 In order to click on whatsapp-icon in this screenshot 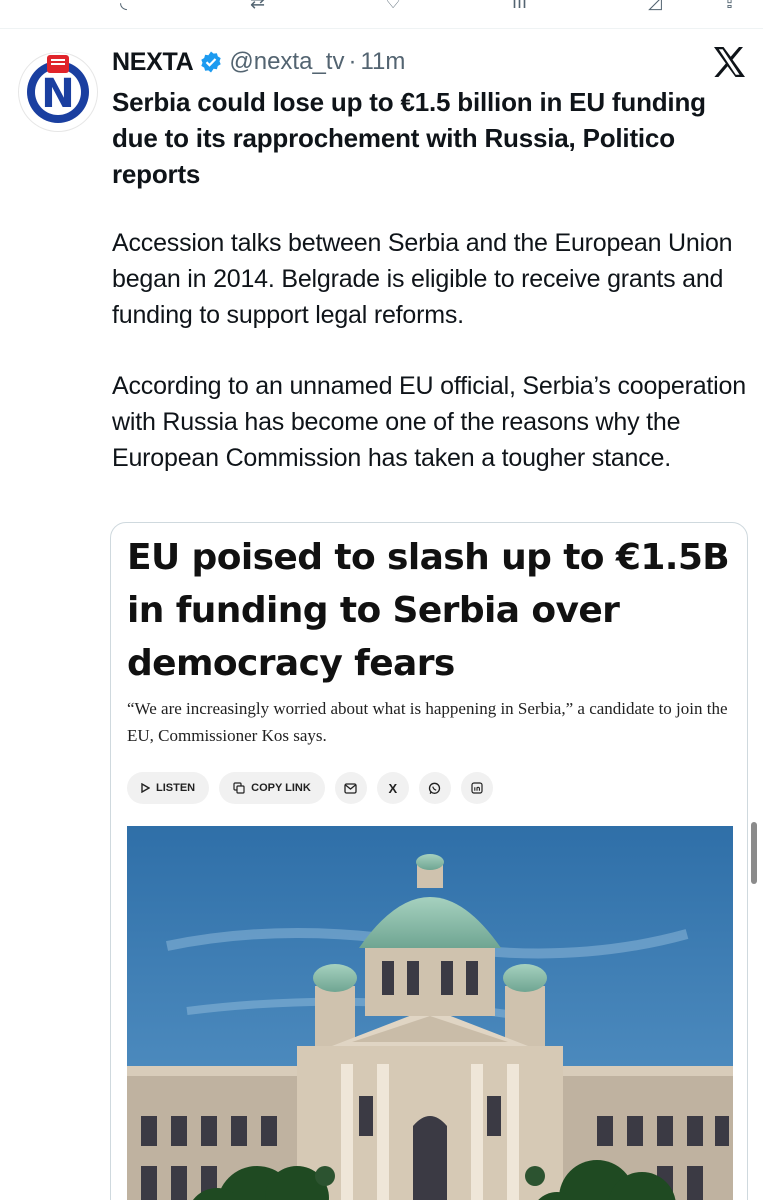, I will do `click(435, 788)`.